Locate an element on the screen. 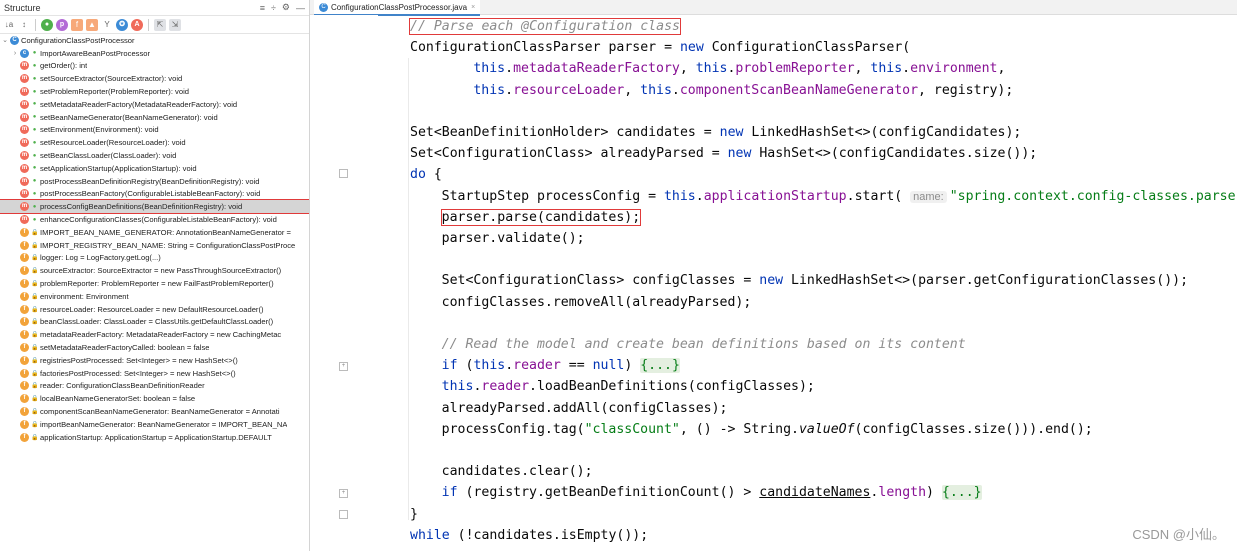  tree-item: m ● setBeanClassLoader(ClassLoader): void is located at coordinates (154, 155).